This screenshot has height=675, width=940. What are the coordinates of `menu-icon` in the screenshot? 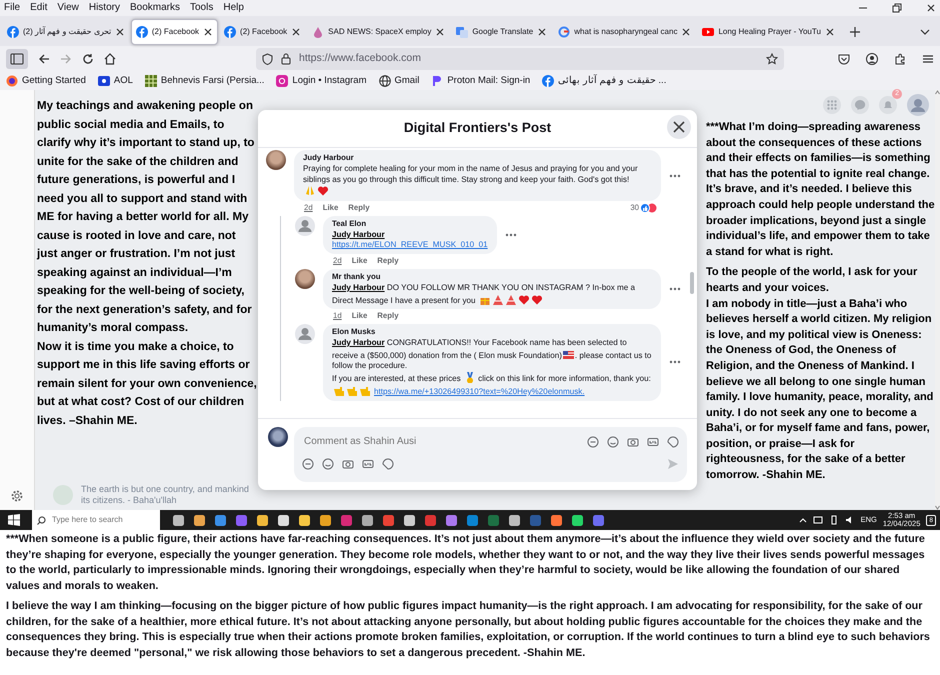 It's located at (928, 59).